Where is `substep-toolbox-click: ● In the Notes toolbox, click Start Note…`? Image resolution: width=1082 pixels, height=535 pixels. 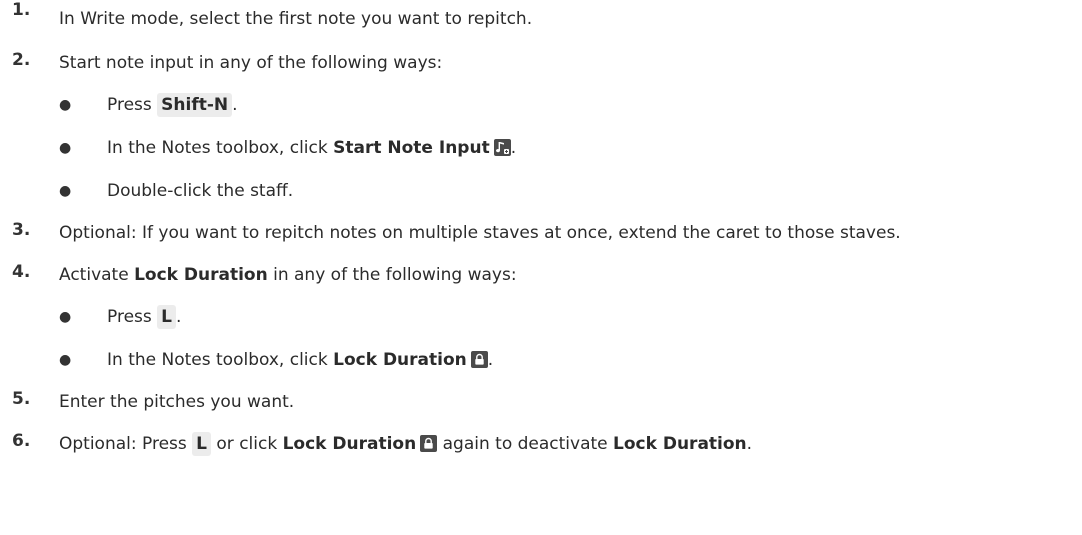
substep-toolbox-click: ● In the Notes toolbox, click Start Note… is located at coordinates (570, 148).